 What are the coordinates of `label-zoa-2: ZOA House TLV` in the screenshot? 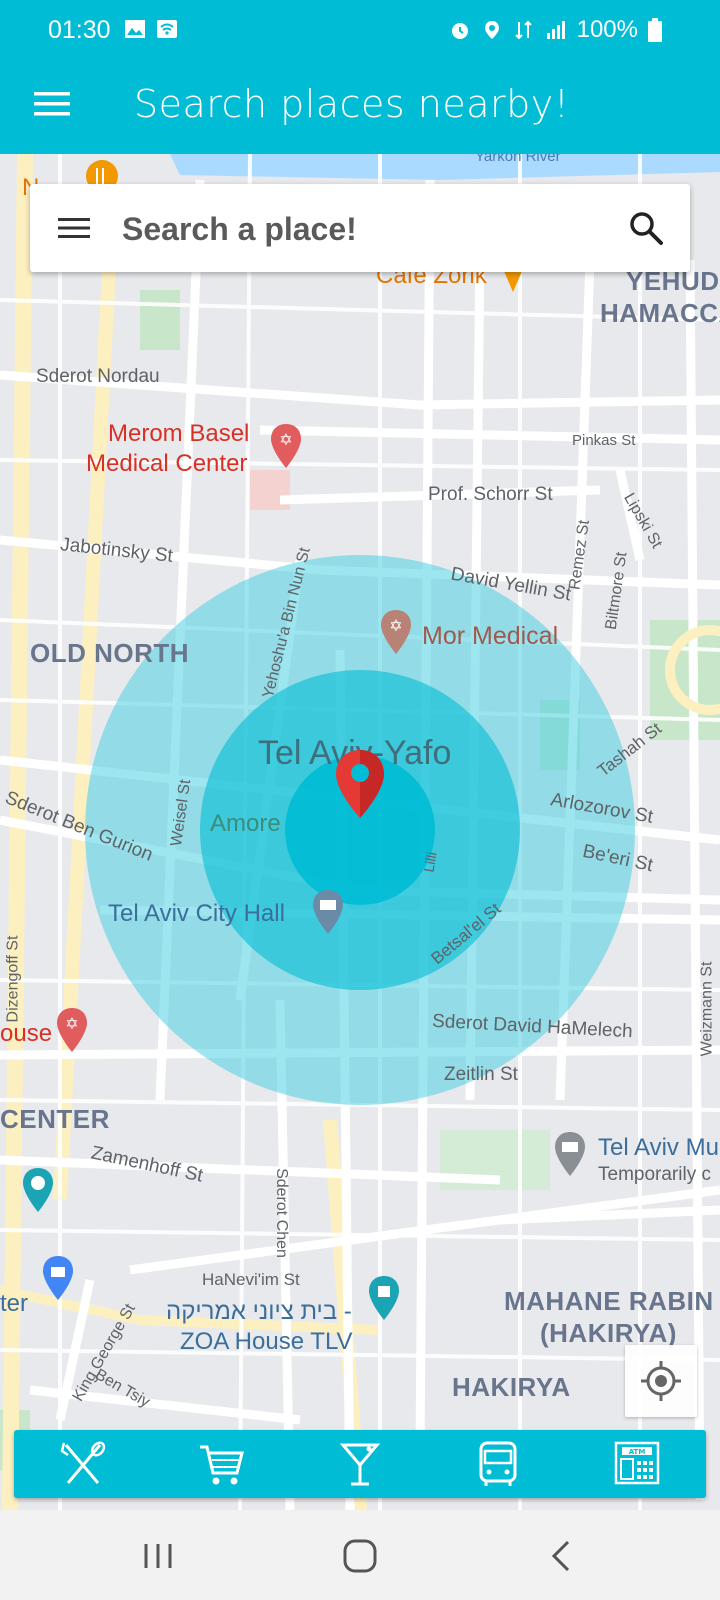 It's located at (266, 1341).